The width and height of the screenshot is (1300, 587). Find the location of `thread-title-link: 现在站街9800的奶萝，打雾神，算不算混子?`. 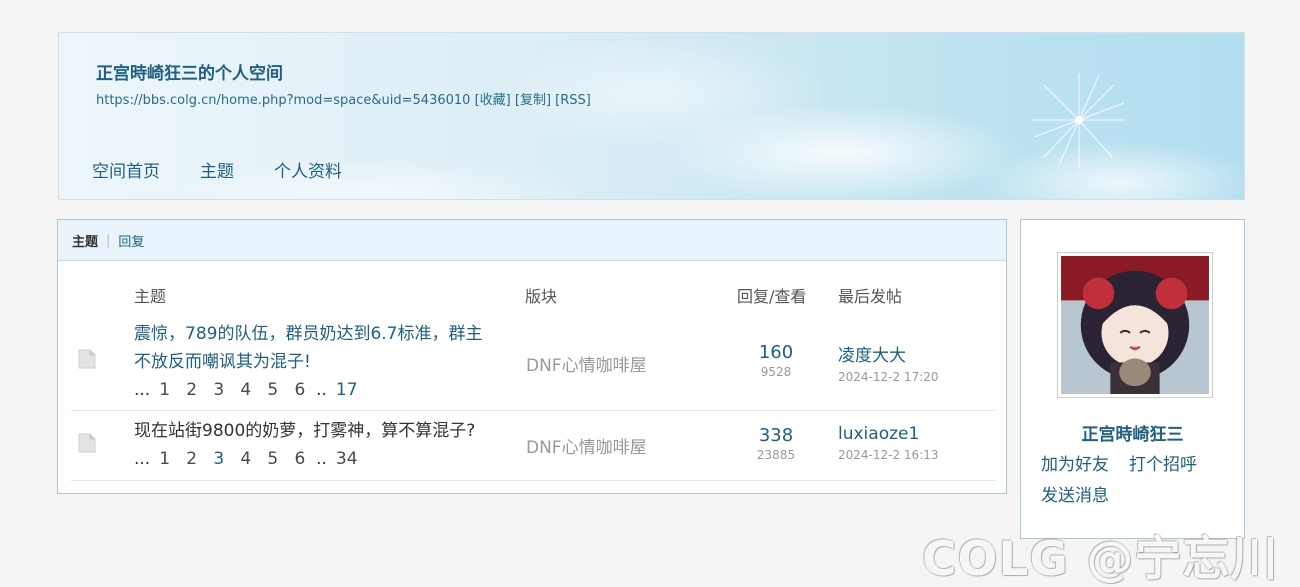

thread-title-link: 现在站街9800的奶萝，打雾神，算不算混子? is located at coordinates (304, 431).